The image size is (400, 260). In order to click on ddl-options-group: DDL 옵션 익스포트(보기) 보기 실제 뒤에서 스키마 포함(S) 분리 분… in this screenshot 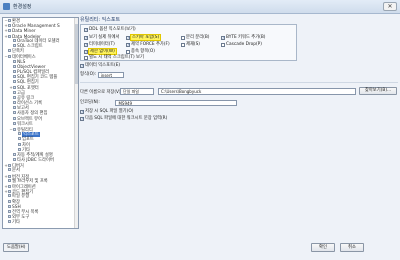, I will do `click(188, 42)`.